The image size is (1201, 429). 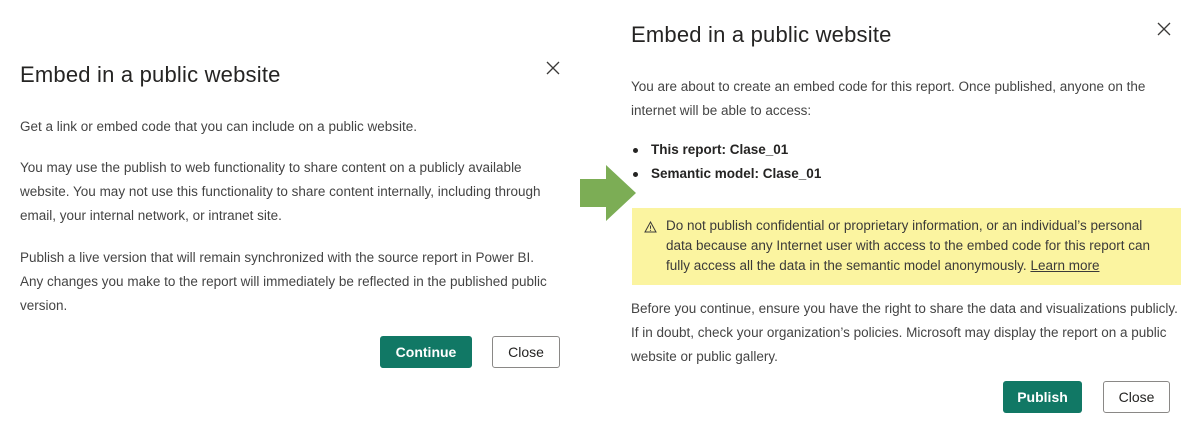 I want to click on continue-button: Continue, so click(x=426, y=352).